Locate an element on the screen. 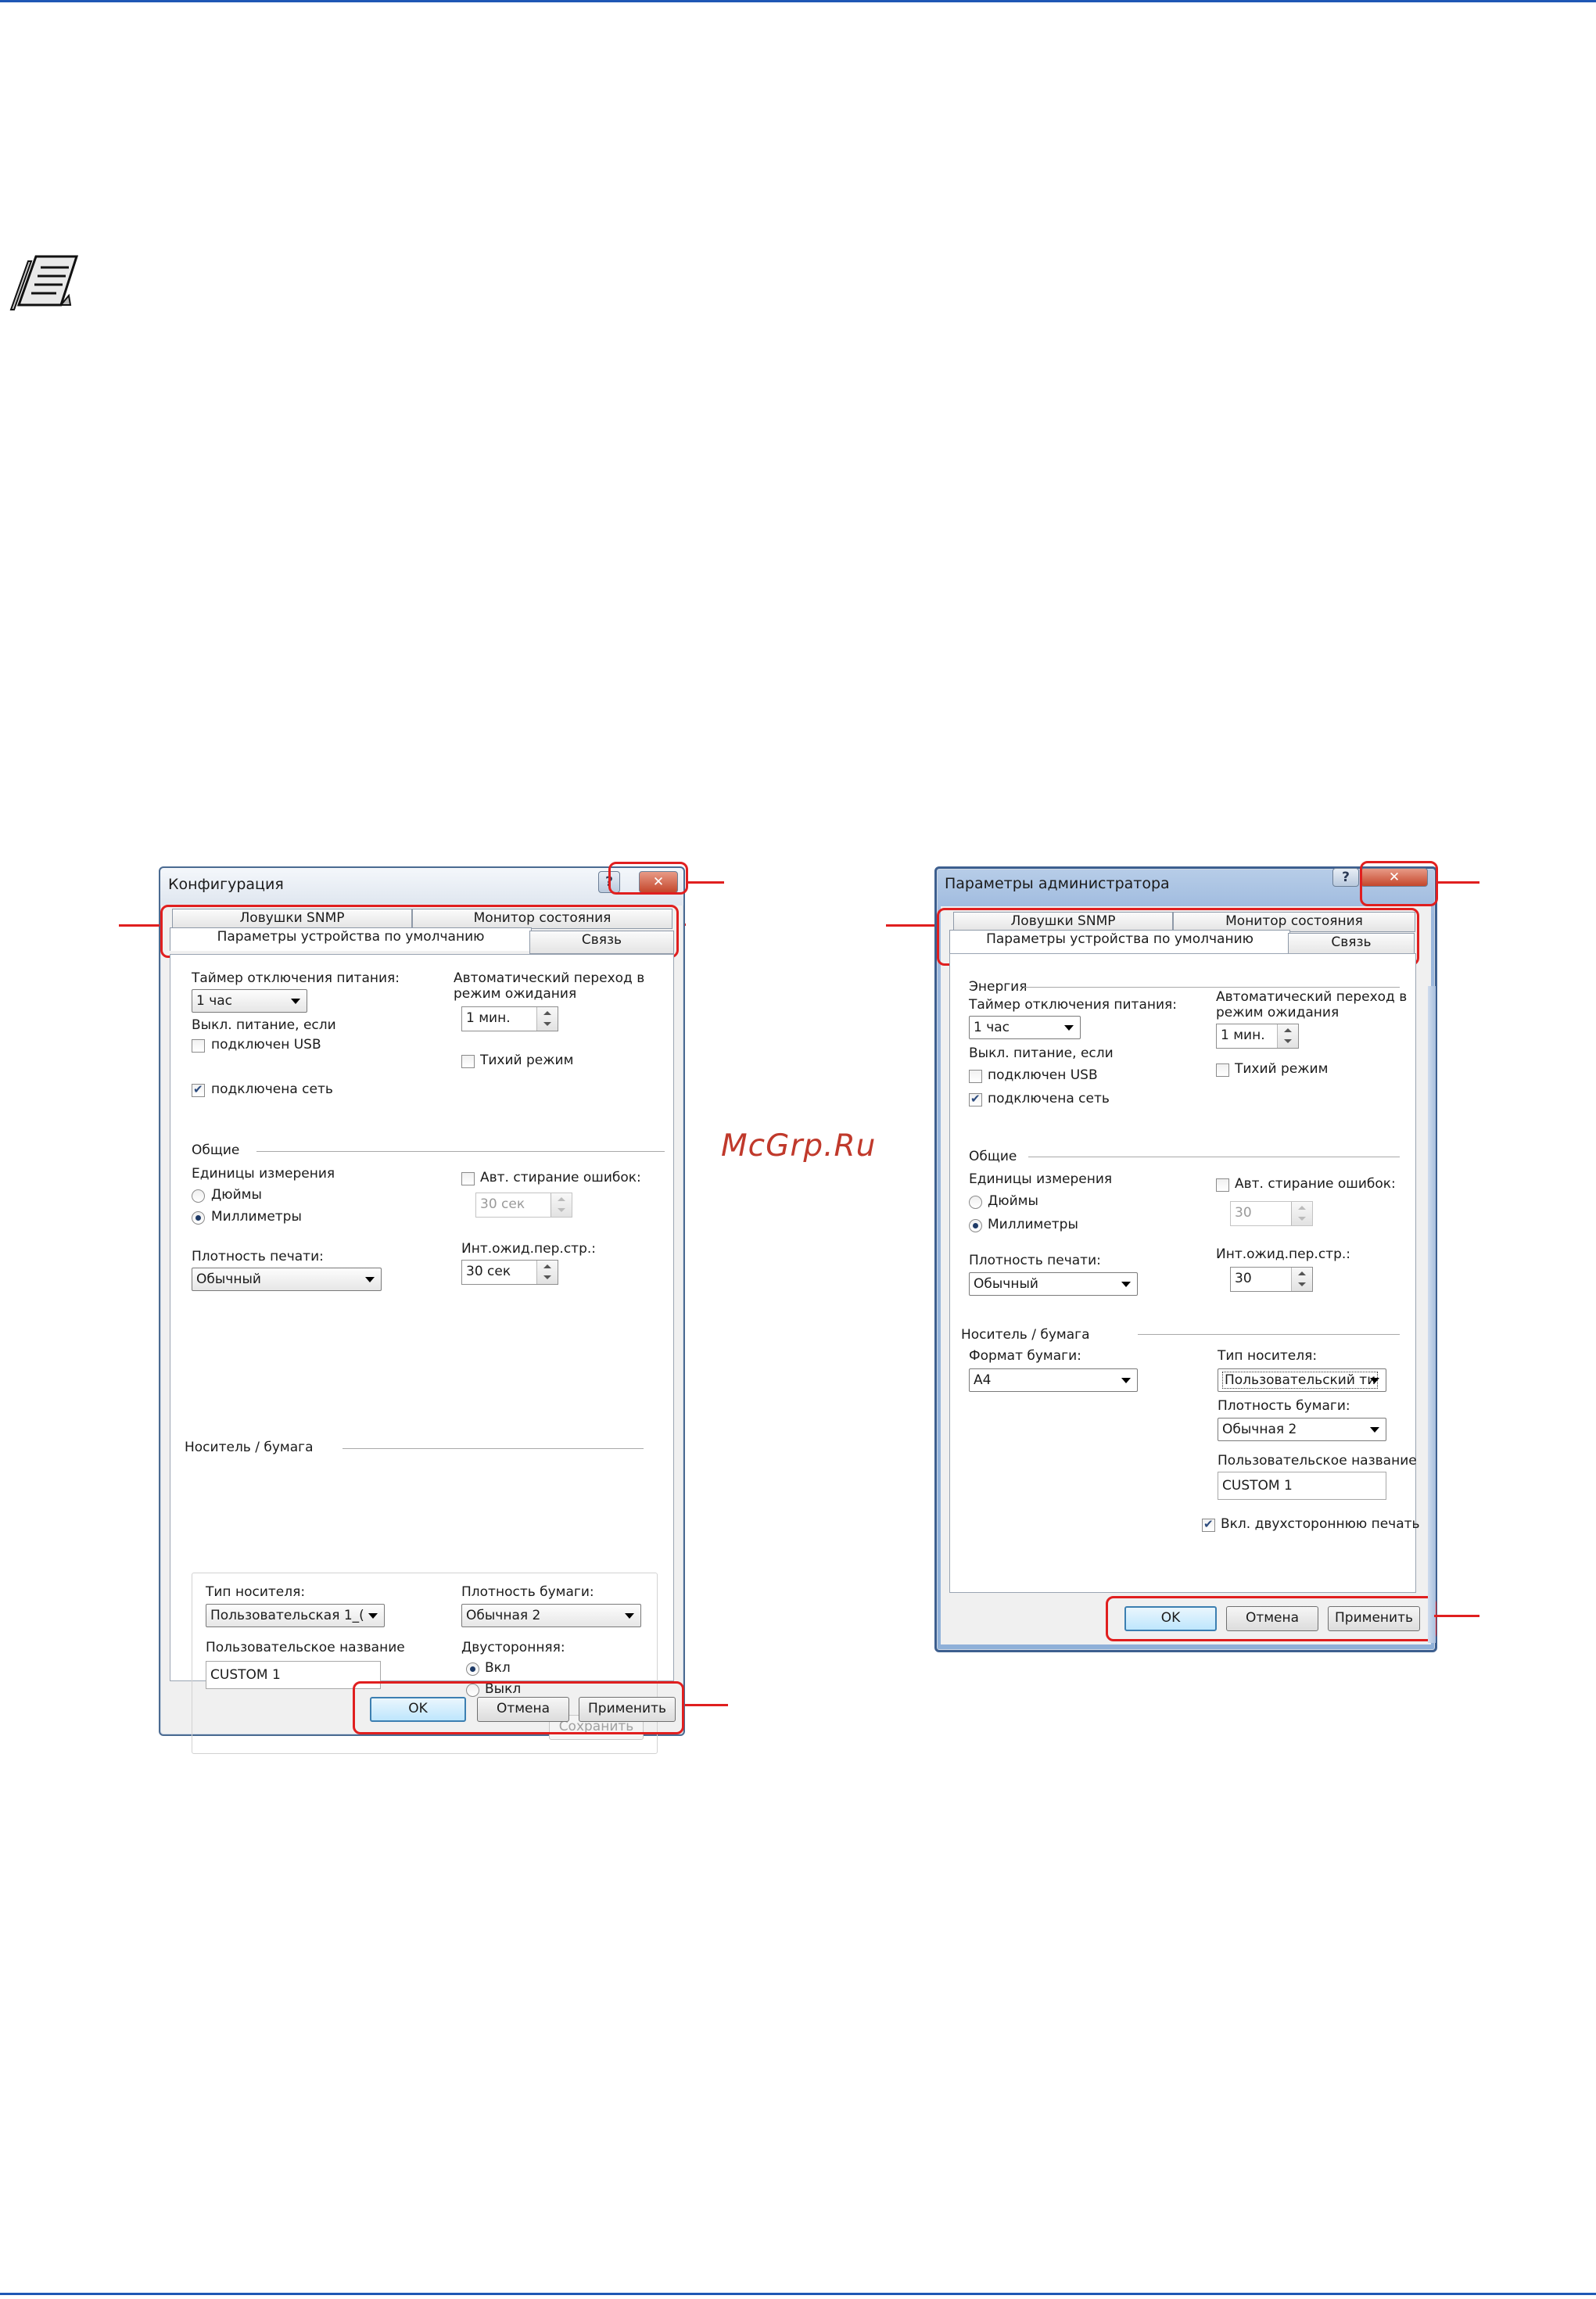 The width and height of the screenshot is (1596, 2299). paper-weight-label: Плотность бумаги: is located at coordinates (1284, 1406).